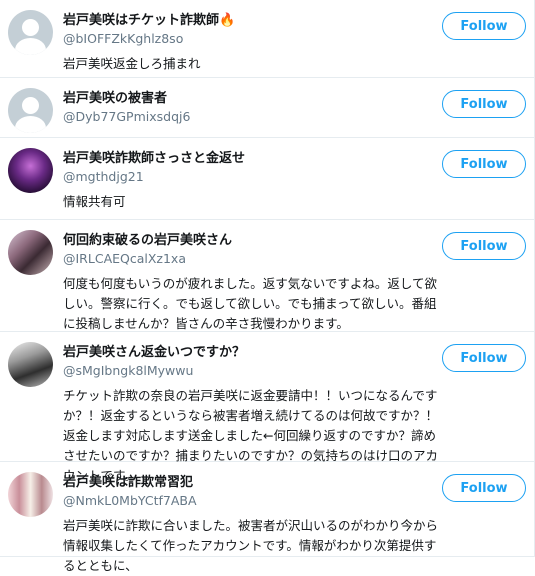 This screenshot has height=576, width=535. I want to click on user-name: 岩戸美咲は詐欺常習犯, so click(251, 483).